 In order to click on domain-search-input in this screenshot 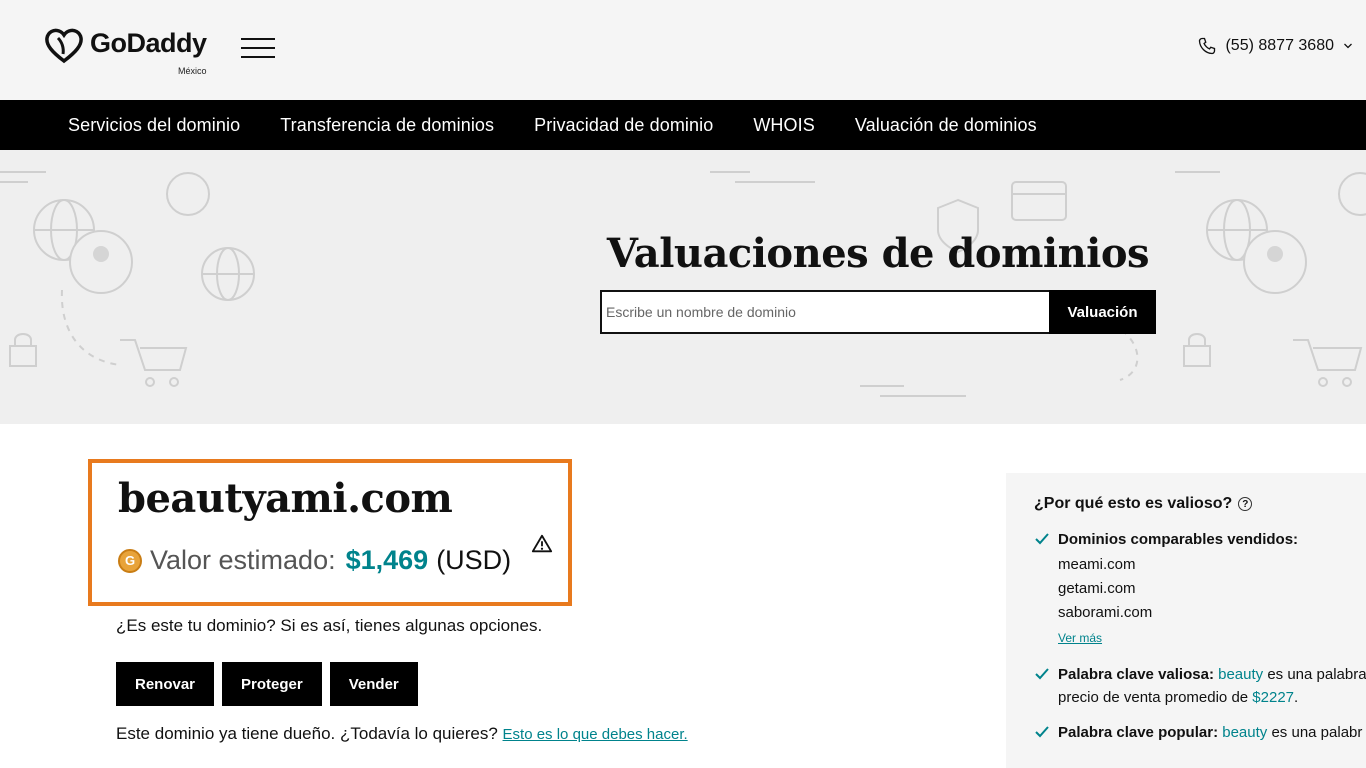, I will do `click(824, 312)`.